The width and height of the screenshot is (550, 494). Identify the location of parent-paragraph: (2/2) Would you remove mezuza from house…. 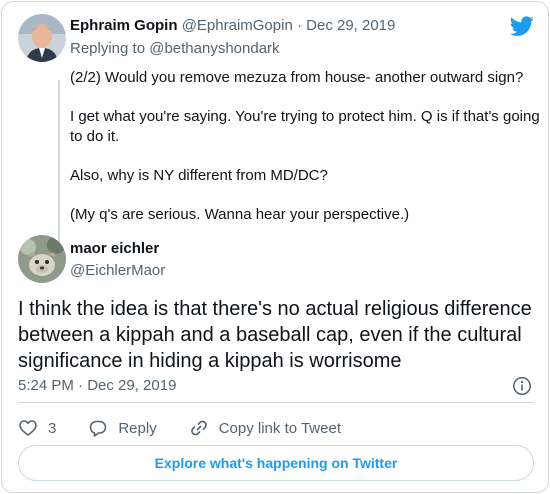
(297, 77).